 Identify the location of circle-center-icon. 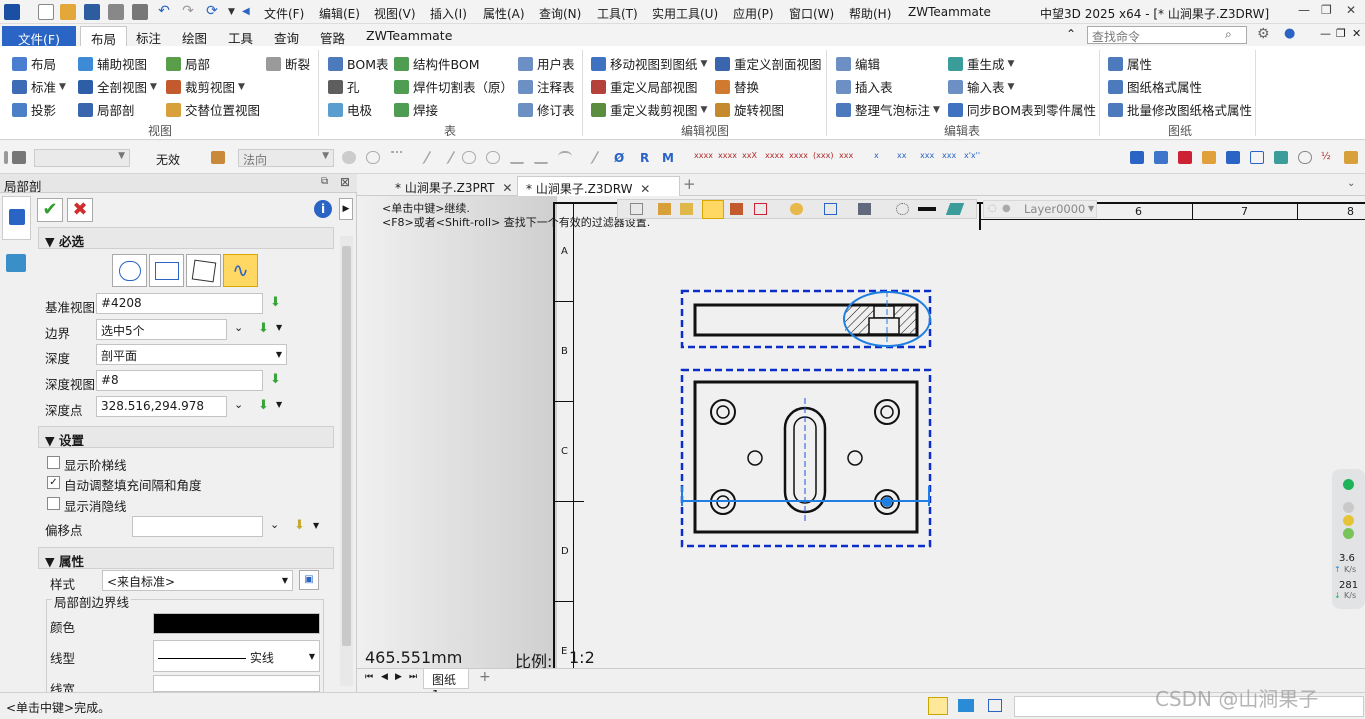
(469, 157).